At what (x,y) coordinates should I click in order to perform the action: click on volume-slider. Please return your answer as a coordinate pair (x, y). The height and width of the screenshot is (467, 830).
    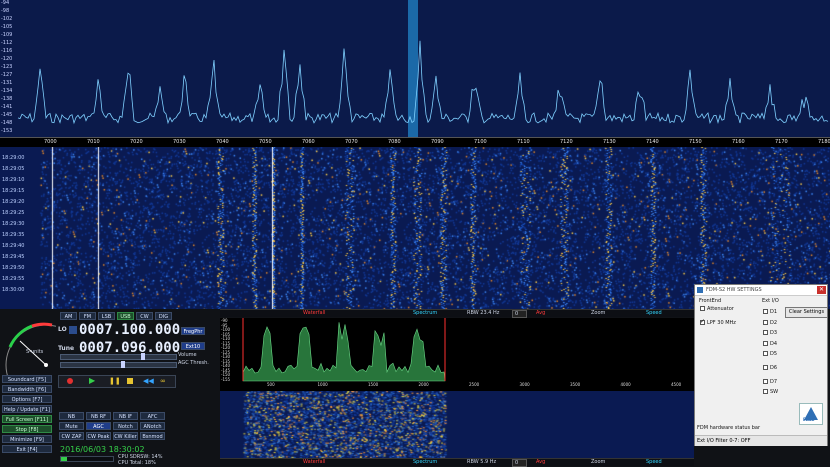
    Looking at the image, I should click on (118, 356).